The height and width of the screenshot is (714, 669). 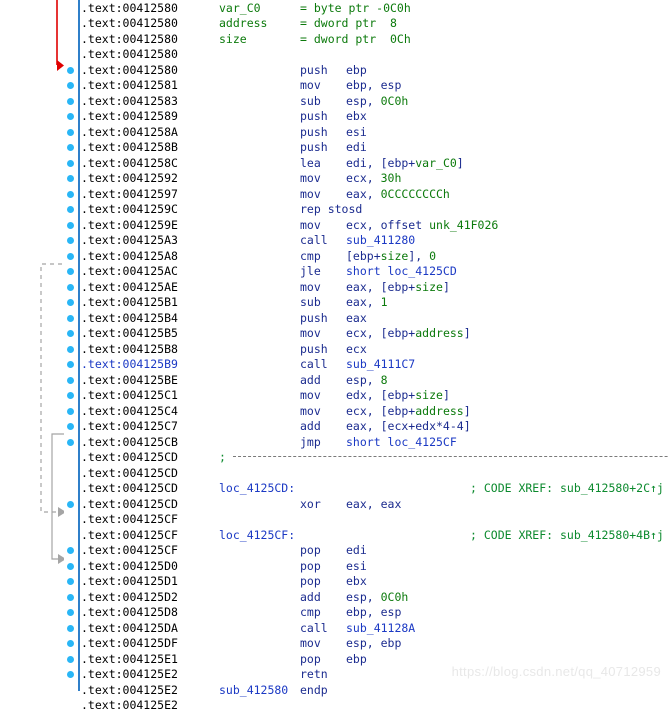 I want to click on disassembly-line: .text:004125A8 cmp [ebp+size], 0, so click(x=375, y=257).